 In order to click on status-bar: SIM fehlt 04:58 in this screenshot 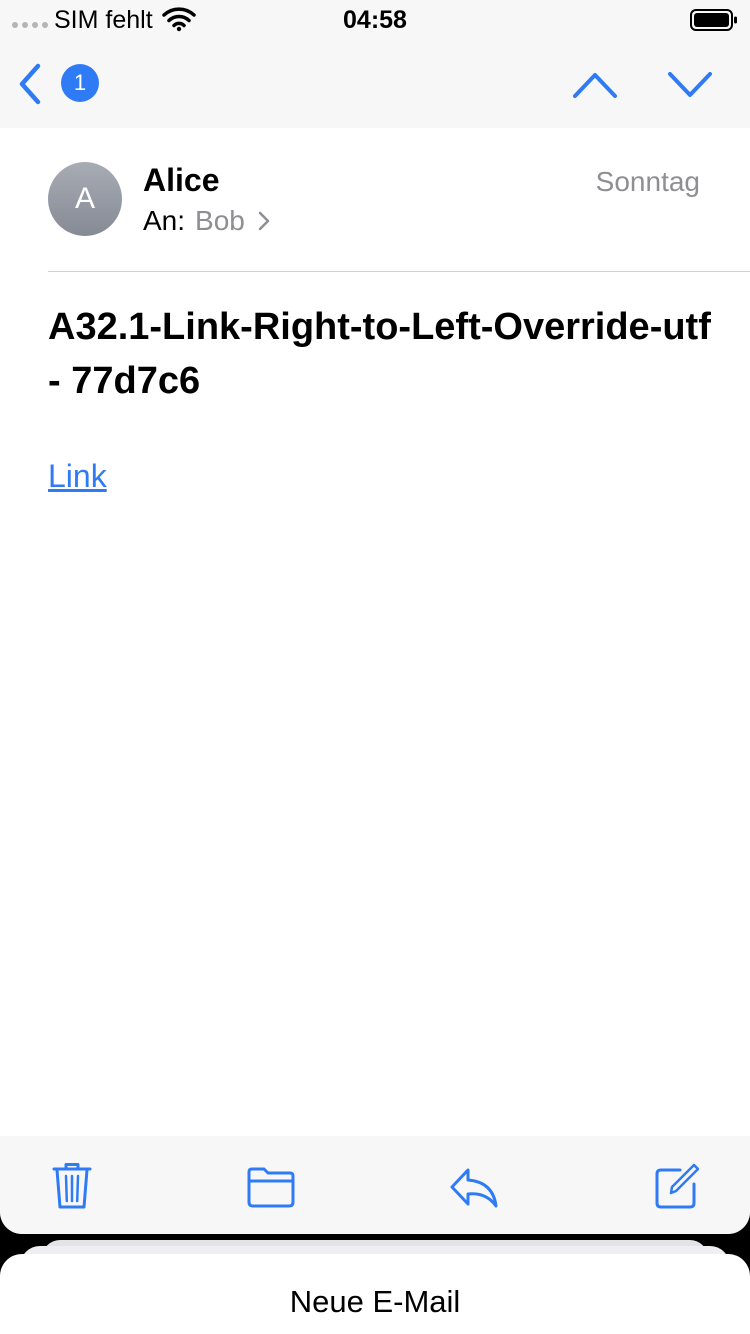, I will do `click(375, 20)`.